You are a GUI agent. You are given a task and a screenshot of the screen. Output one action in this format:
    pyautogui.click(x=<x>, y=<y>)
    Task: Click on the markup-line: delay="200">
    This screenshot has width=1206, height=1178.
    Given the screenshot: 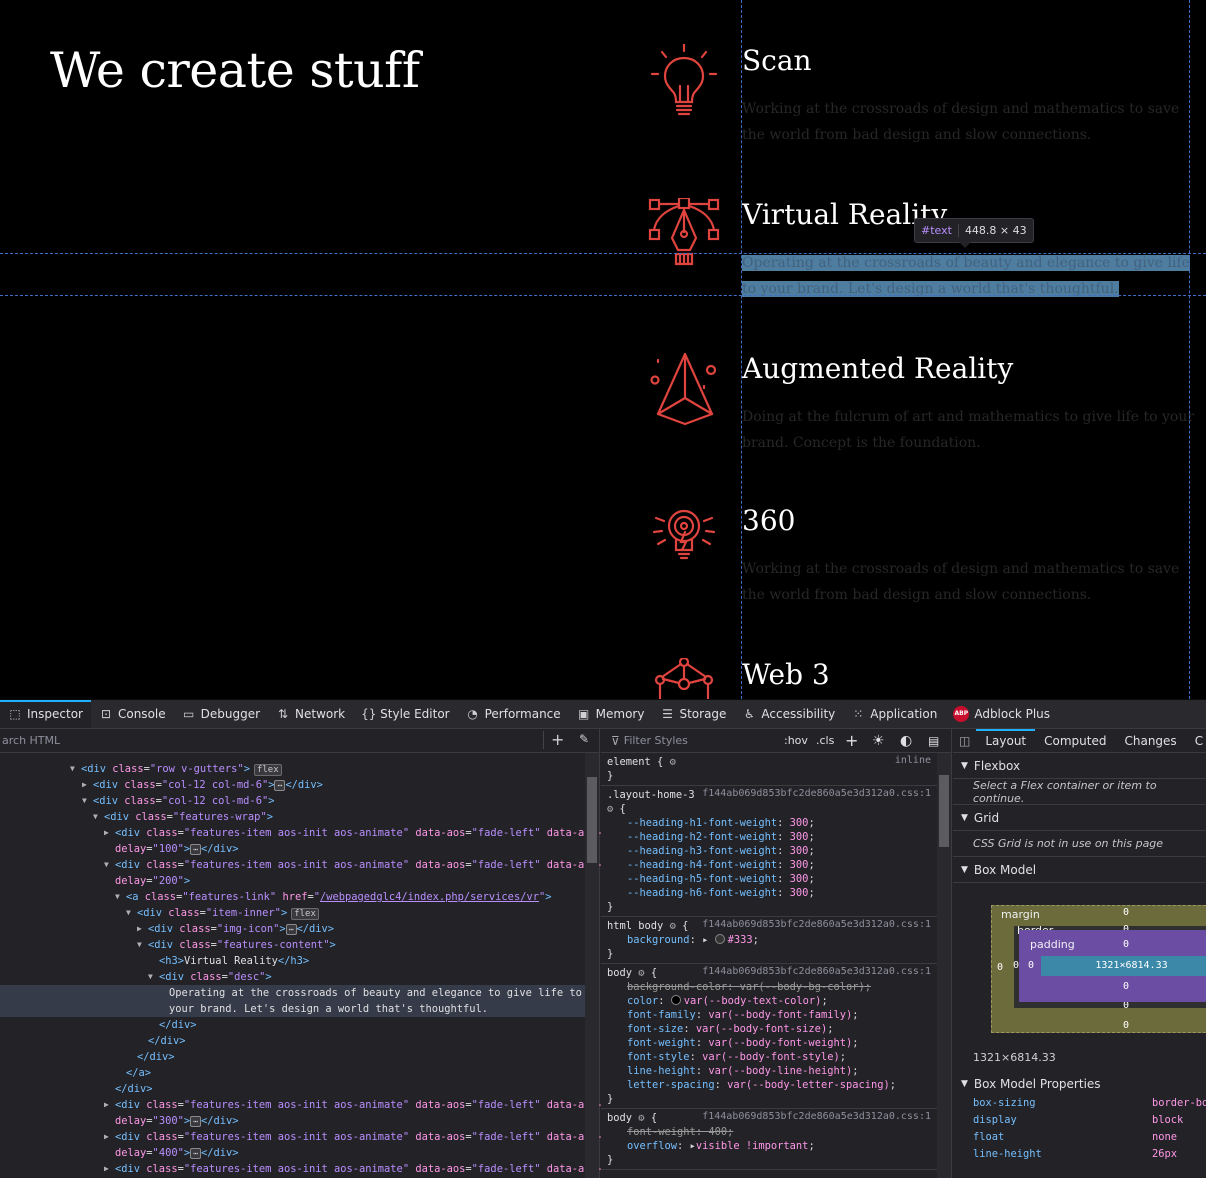 What is the action you would take?
    pyautogui.click(x=153, y=881)
    